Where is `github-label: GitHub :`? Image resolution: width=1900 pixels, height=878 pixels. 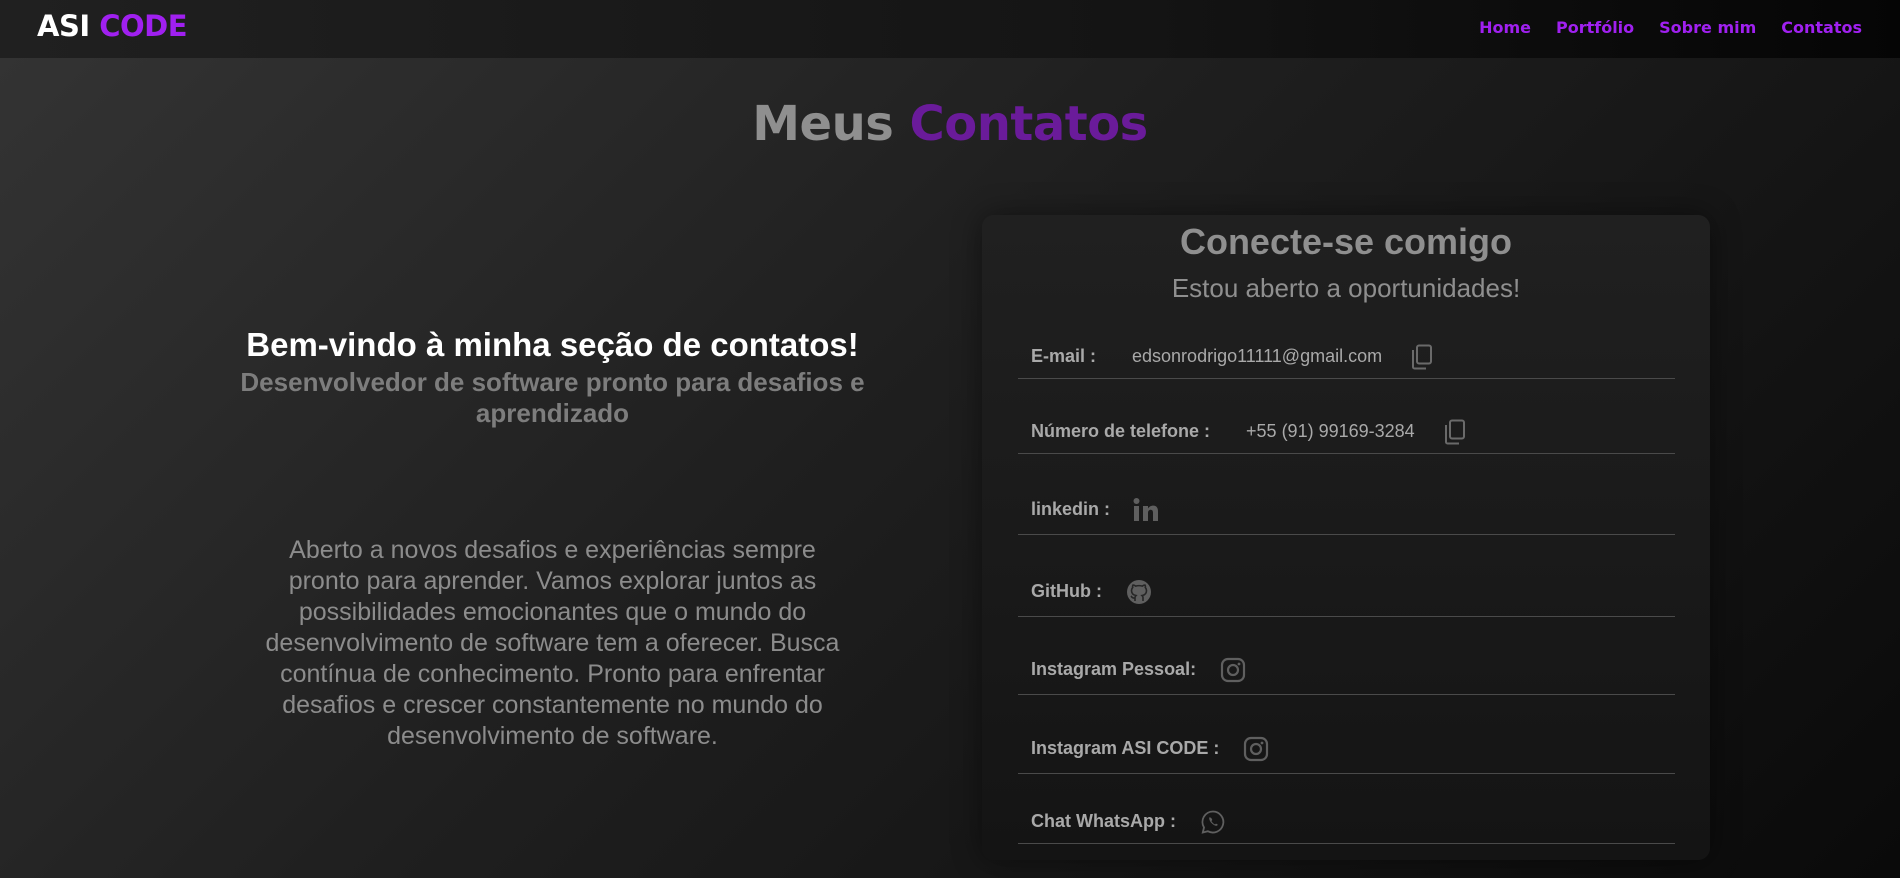
github-label: GitHub : is located at coordinates (1066, 591).